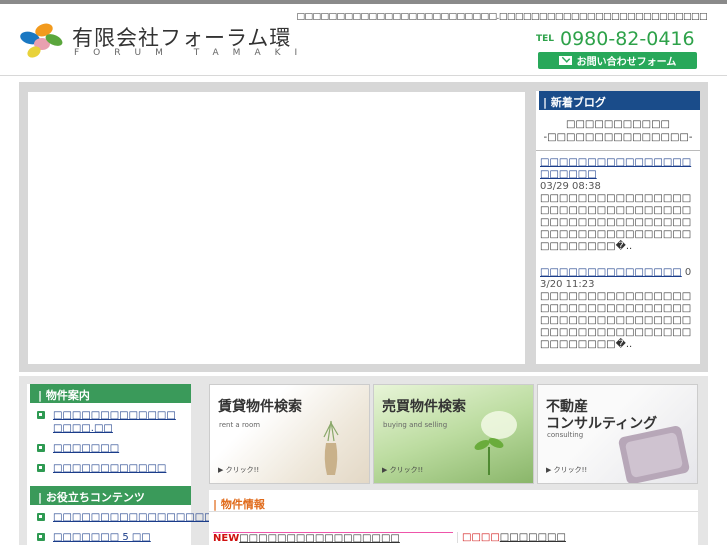 The image size is (727, 545). What do you see at coordinates (567, 407) in the screenshot?
I see `card-title-line1: 不動産` at bounding box center [567, 407].